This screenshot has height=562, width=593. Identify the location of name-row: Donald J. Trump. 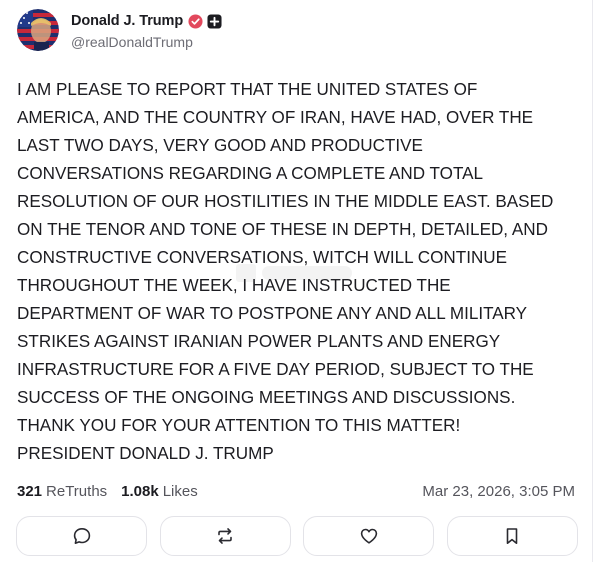
(146, 21).